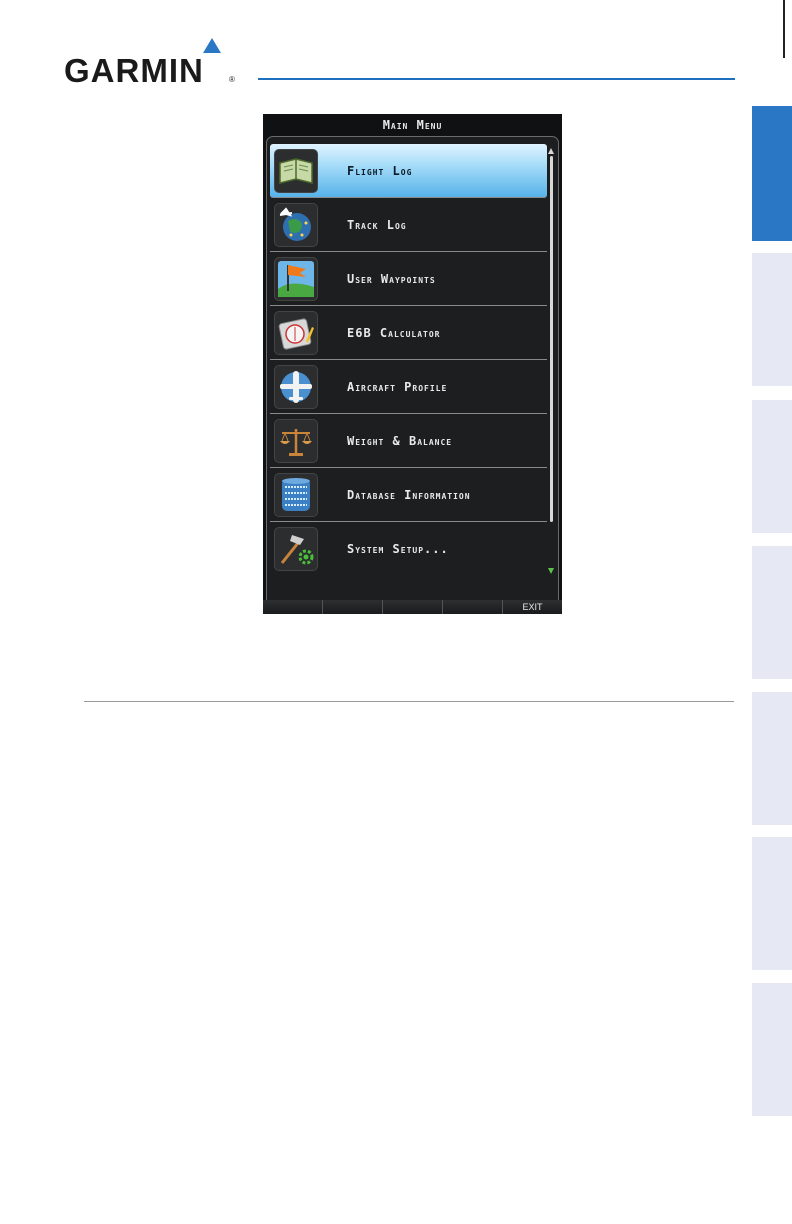 The height and width of the screenshot is (1224, 792). I want to click on track-log-globe-icon, so click(296, 224).